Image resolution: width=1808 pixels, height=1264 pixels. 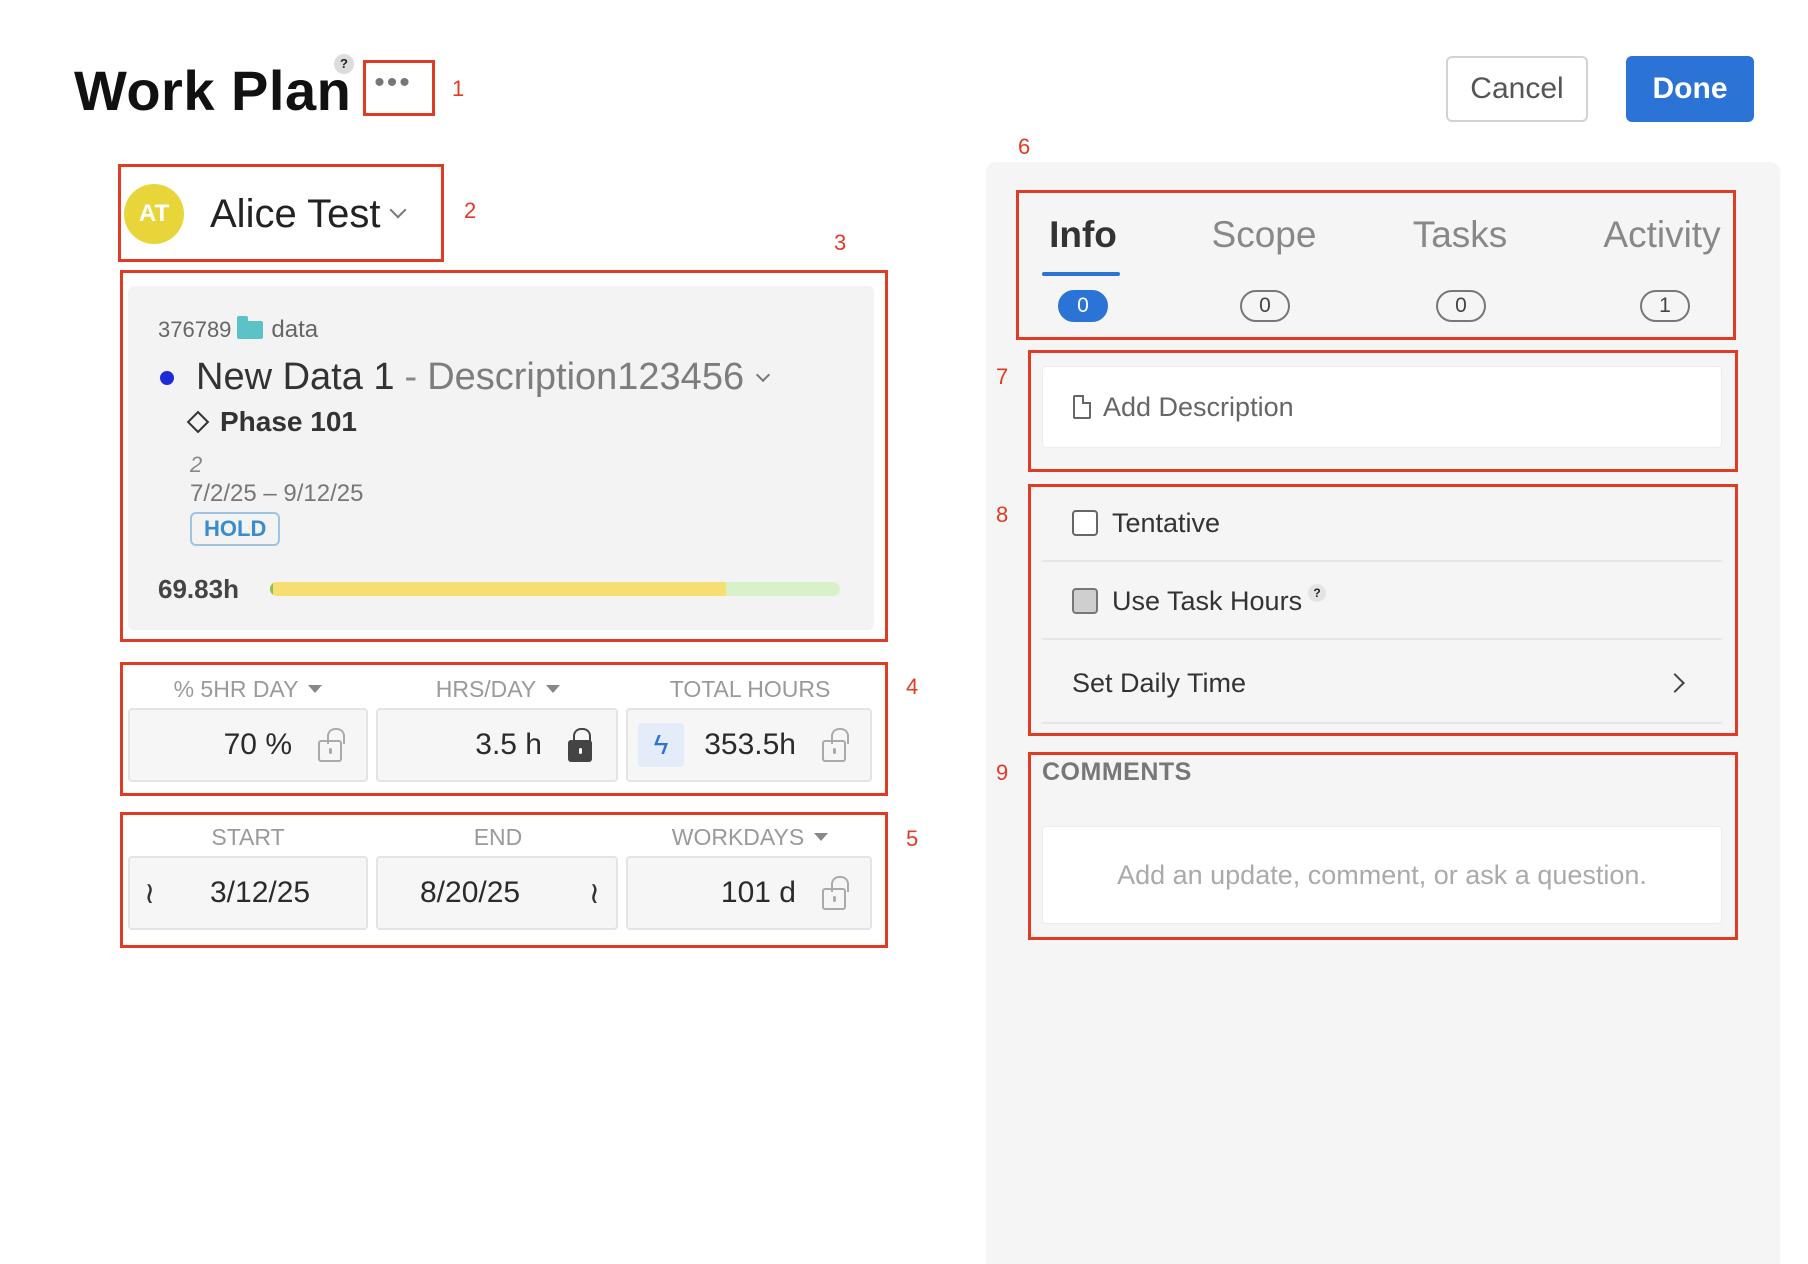 I want to click on tab-activity-count: 1, so click(x=1665, y=306).